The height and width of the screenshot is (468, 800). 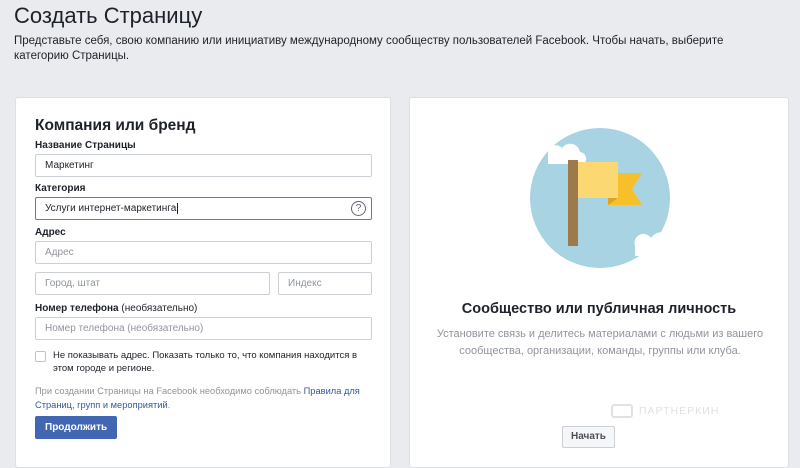 What do you see at coordinates (679, 411) in the screenshot?
I see `watermark-text: ПАРТНЕРКИН` at bounding box center [679, 411].